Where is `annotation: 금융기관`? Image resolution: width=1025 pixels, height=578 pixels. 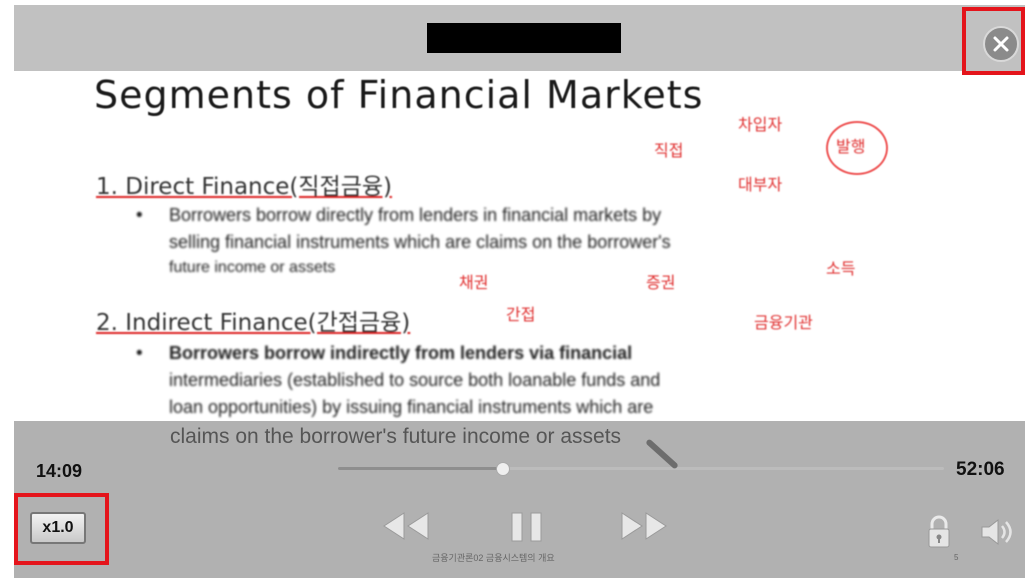
annotation: 금융기관 is located at coordinates (783, 323).